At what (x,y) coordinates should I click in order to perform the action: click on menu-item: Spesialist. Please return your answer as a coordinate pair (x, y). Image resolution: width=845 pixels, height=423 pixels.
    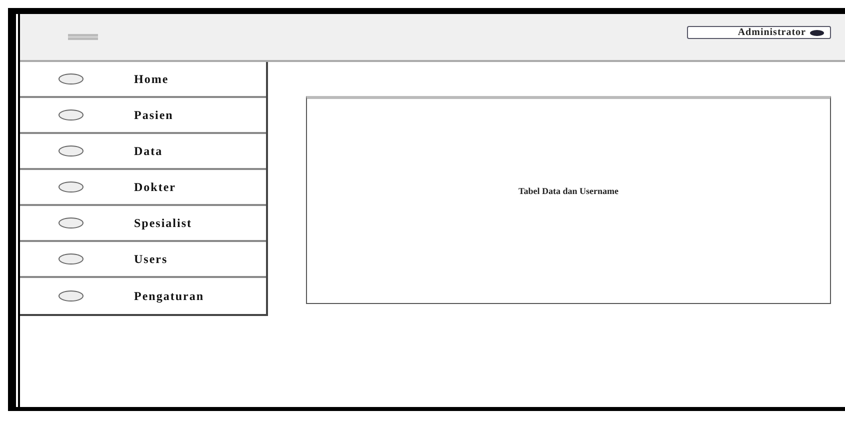
    Looking at the image, I should click on (163, 223).